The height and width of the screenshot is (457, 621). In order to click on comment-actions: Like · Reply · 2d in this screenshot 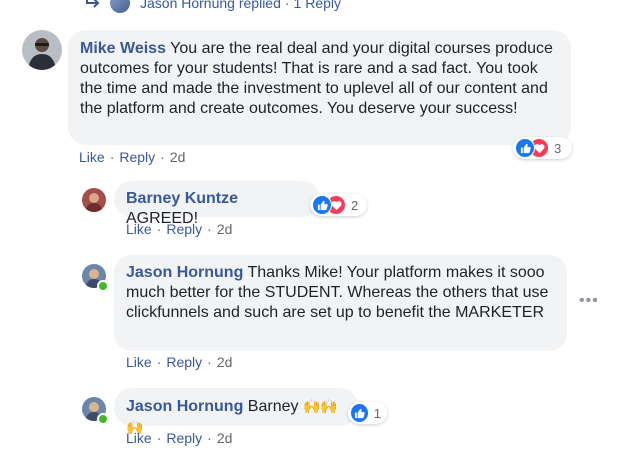, I will do `click(132, 157)`.